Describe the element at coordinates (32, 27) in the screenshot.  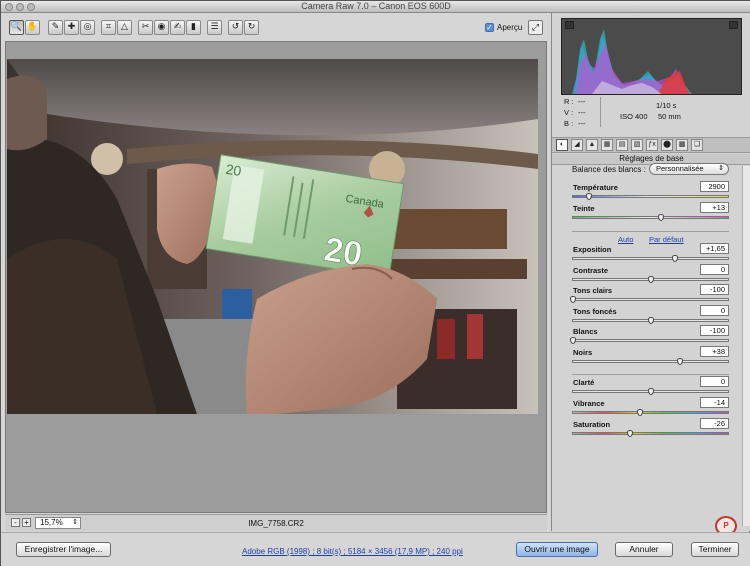
I see `hand-icon: ✋` at that location.